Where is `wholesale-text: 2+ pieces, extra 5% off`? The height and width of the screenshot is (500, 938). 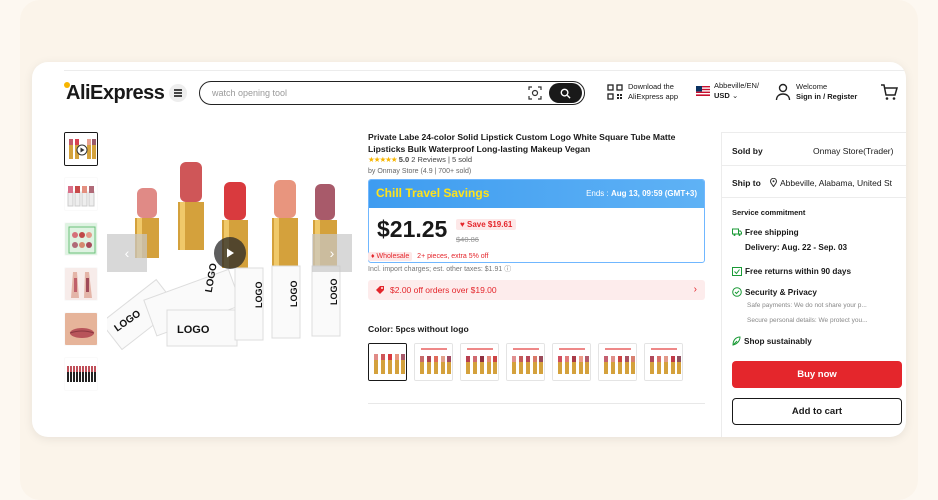
wholesale-text: 2+ pieces, extra 5% off is located at coordinates (453, 256).